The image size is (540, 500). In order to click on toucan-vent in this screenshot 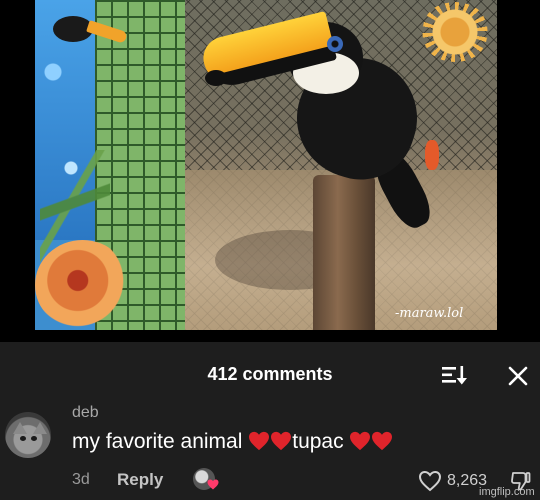, I will do `click(432, 155)`.